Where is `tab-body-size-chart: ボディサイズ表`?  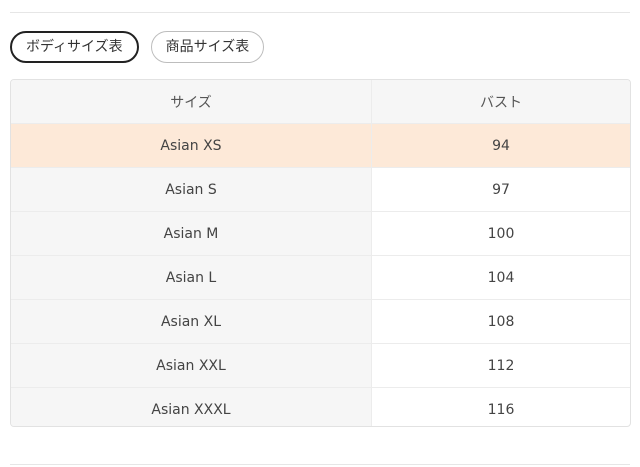 tab-body-size-chart: ボディサイズ表 is located at coordinates (74, 47).